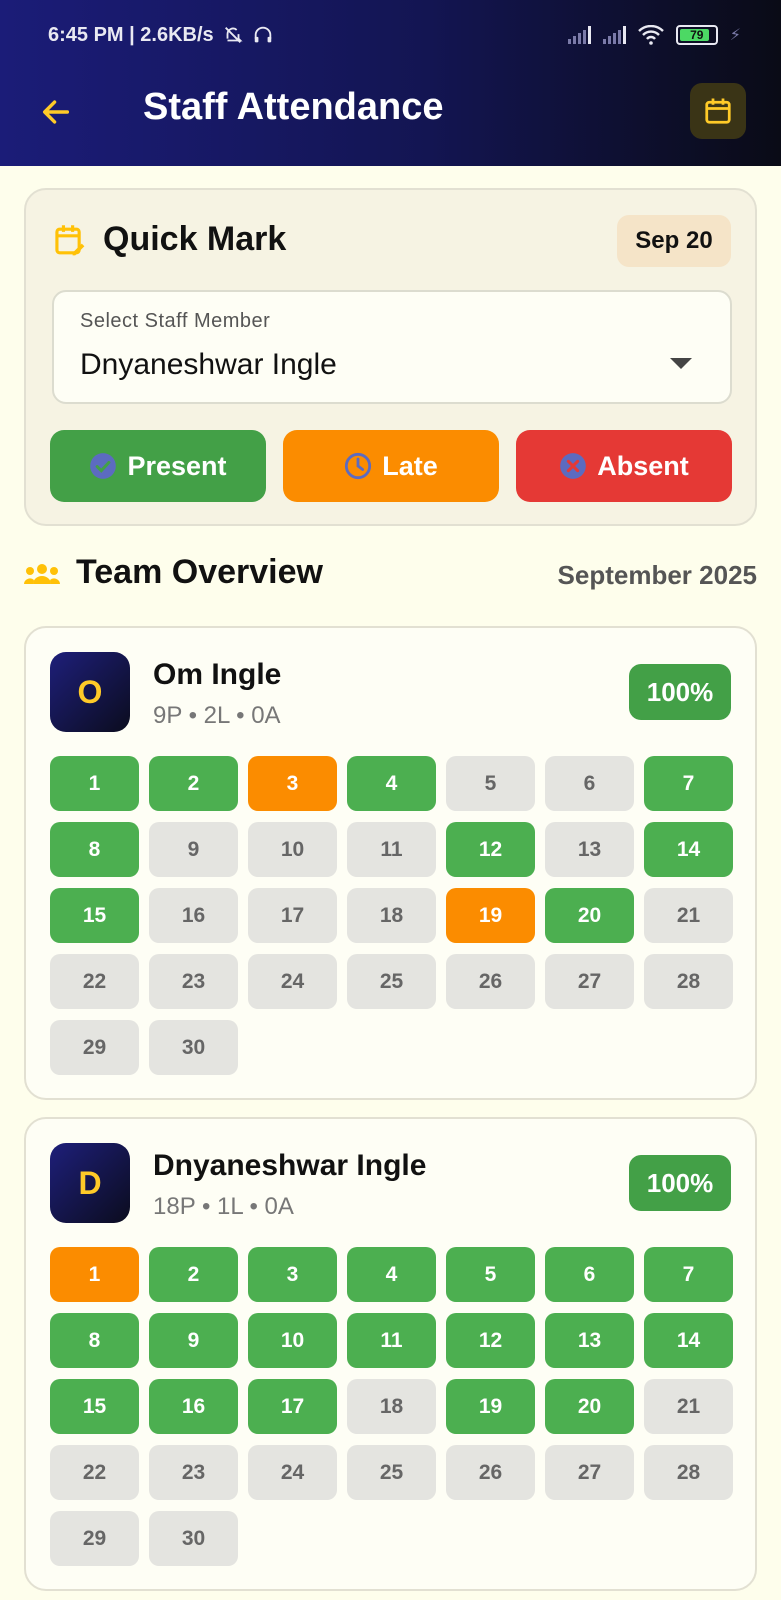 The width and height of the screenshot is (781, 1600). What do you see at coordinates (94, 1274) in the screenshot?
I see `day-cell-late: 1` at bounding box center [94, 1274].